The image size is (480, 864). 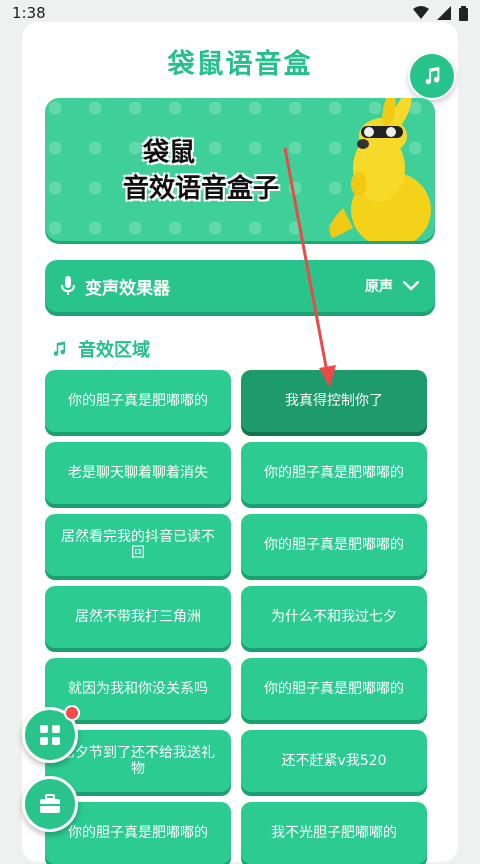 I want to click on sound-button: 居然不带我打三角洲, so click(x=138, y=617).